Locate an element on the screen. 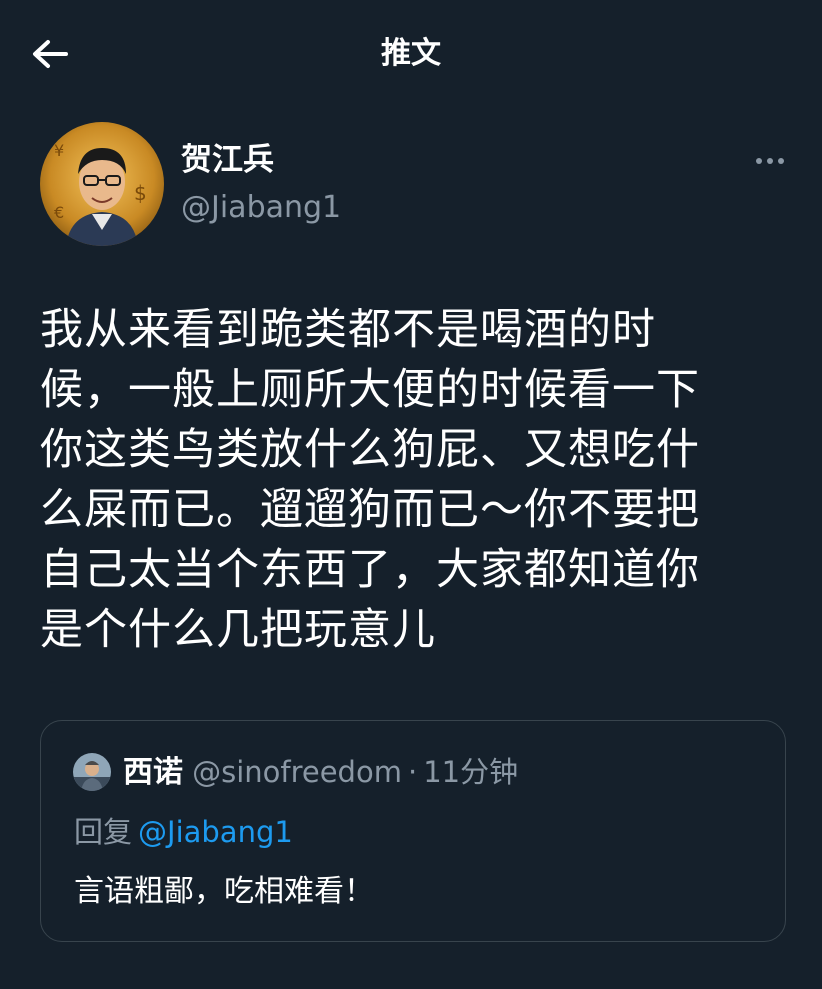  tweet-text-line: 我从来看到跪类都不是喝酒的时 is located at coordinates (348, 330).